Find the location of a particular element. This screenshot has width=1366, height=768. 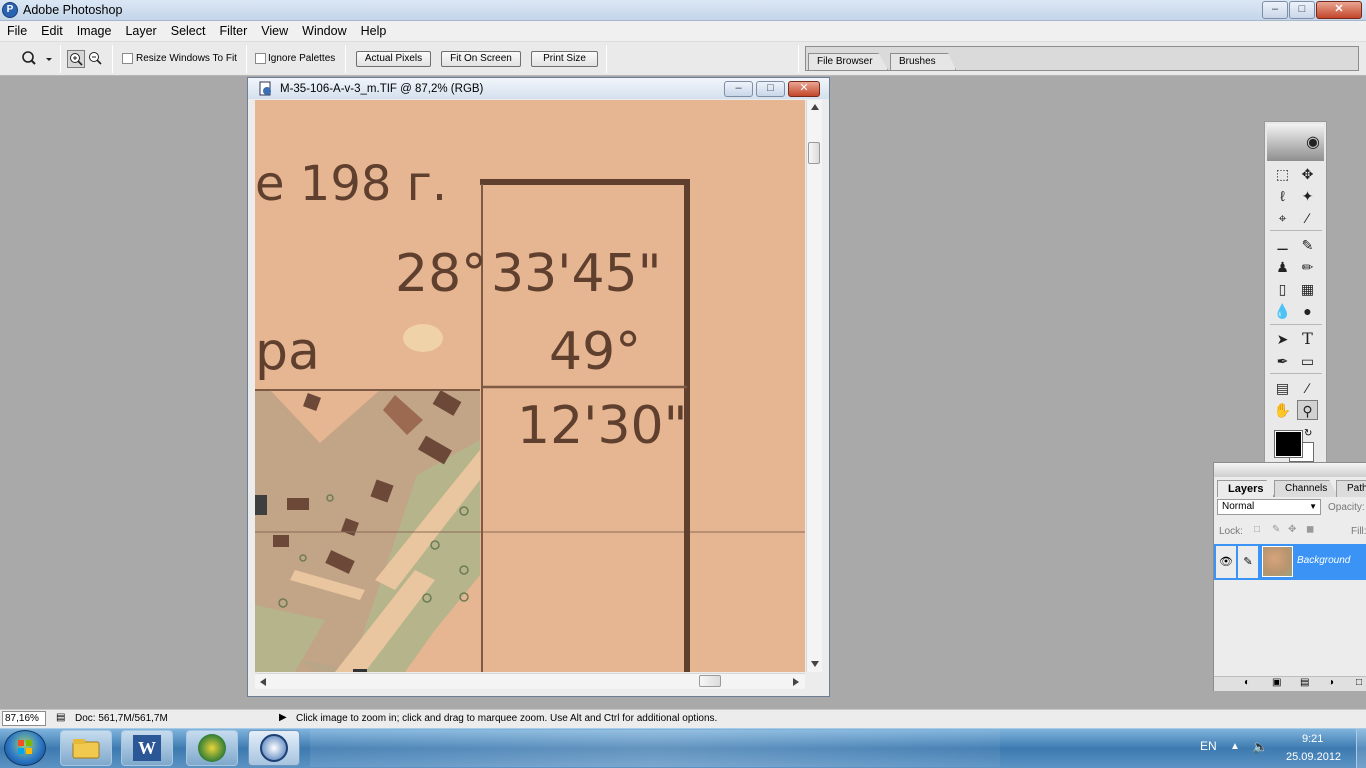

brush-tool-icon: ✎ is located at coordinates (1307, 245).